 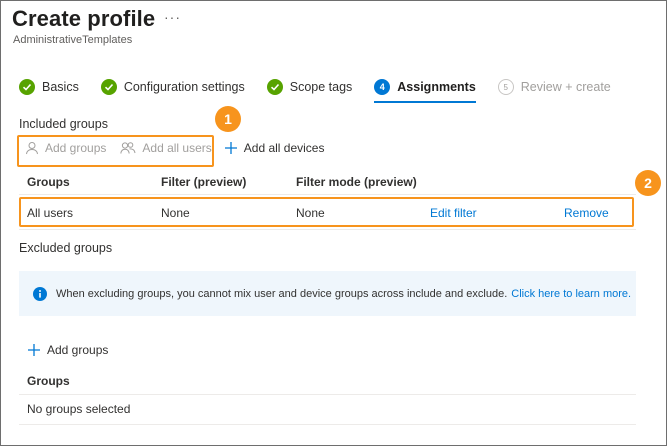 What do you see at coordinates (184, 87) in the screenshot?
I see `step-label: Configuration settings` at bounding box center [184, 87].